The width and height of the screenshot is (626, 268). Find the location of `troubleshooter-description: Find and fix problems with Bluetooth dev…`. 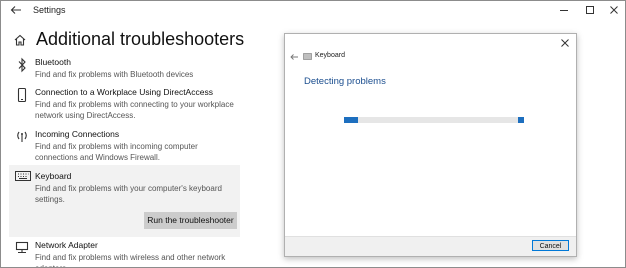

troubleshooter-description: Find and fix problems with Bluetooth dev… is located at coordinates (114, 74).